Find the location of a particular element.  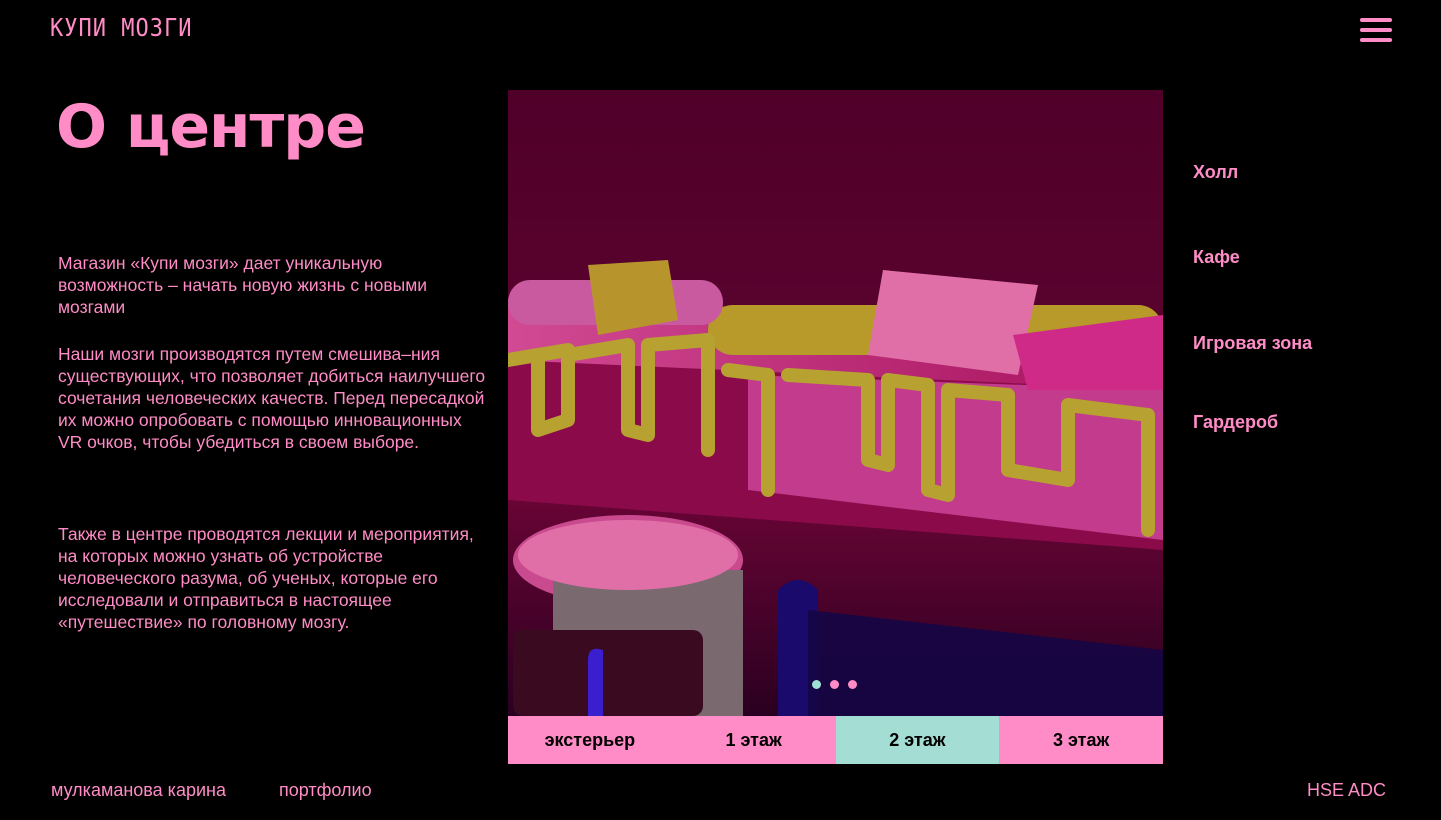

zone-wardrobe: Гардероб is located at coordinates (1235, 422).